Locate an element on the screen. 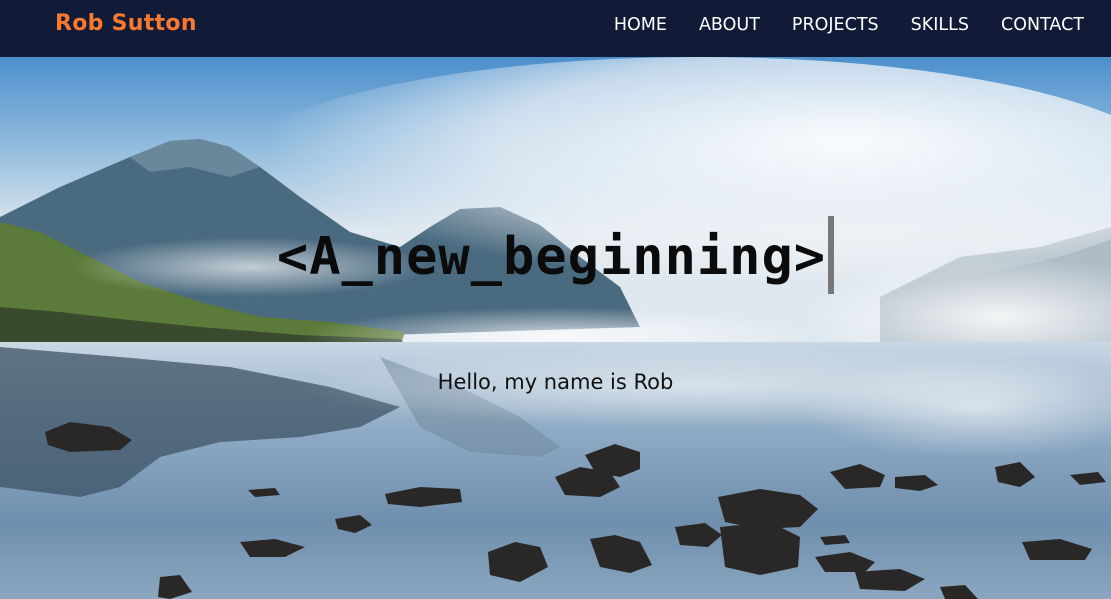 The width and height of the screenshot is (1111, 599). nav-home-link: HOME is located at coordinates (640, 25).